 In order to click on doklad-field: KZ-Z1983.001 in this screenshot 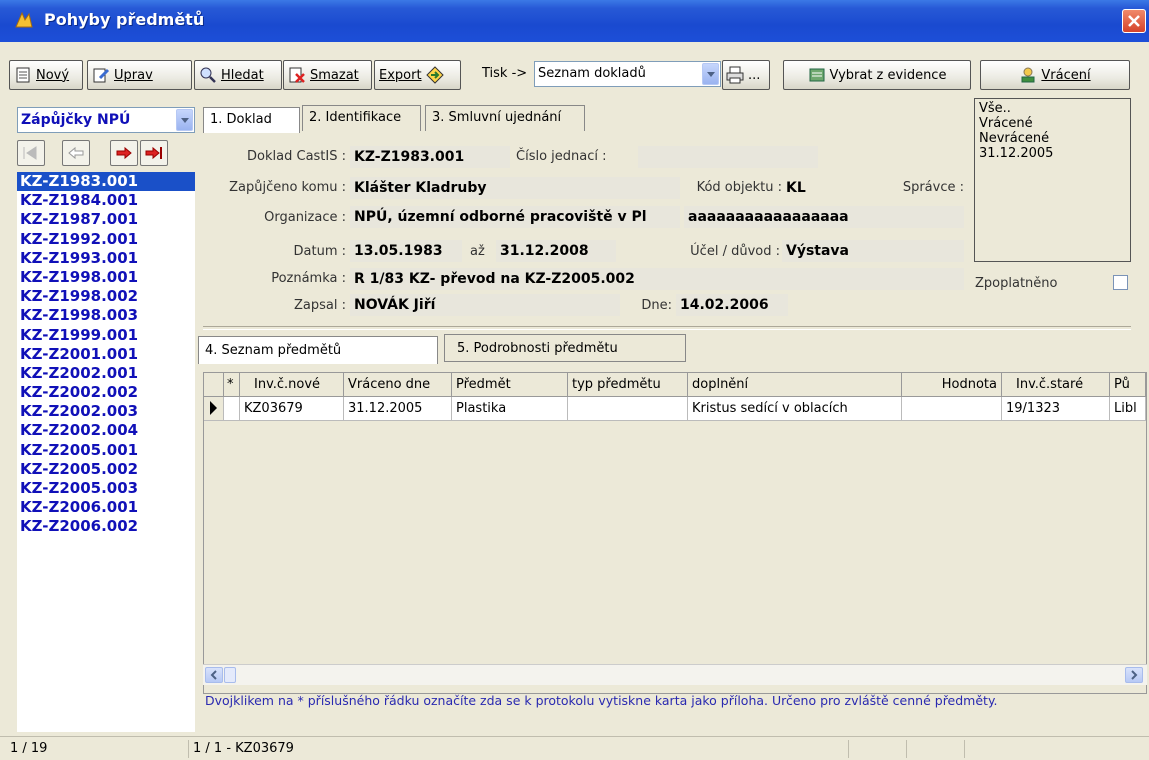, I will do `click(430, 157)`.